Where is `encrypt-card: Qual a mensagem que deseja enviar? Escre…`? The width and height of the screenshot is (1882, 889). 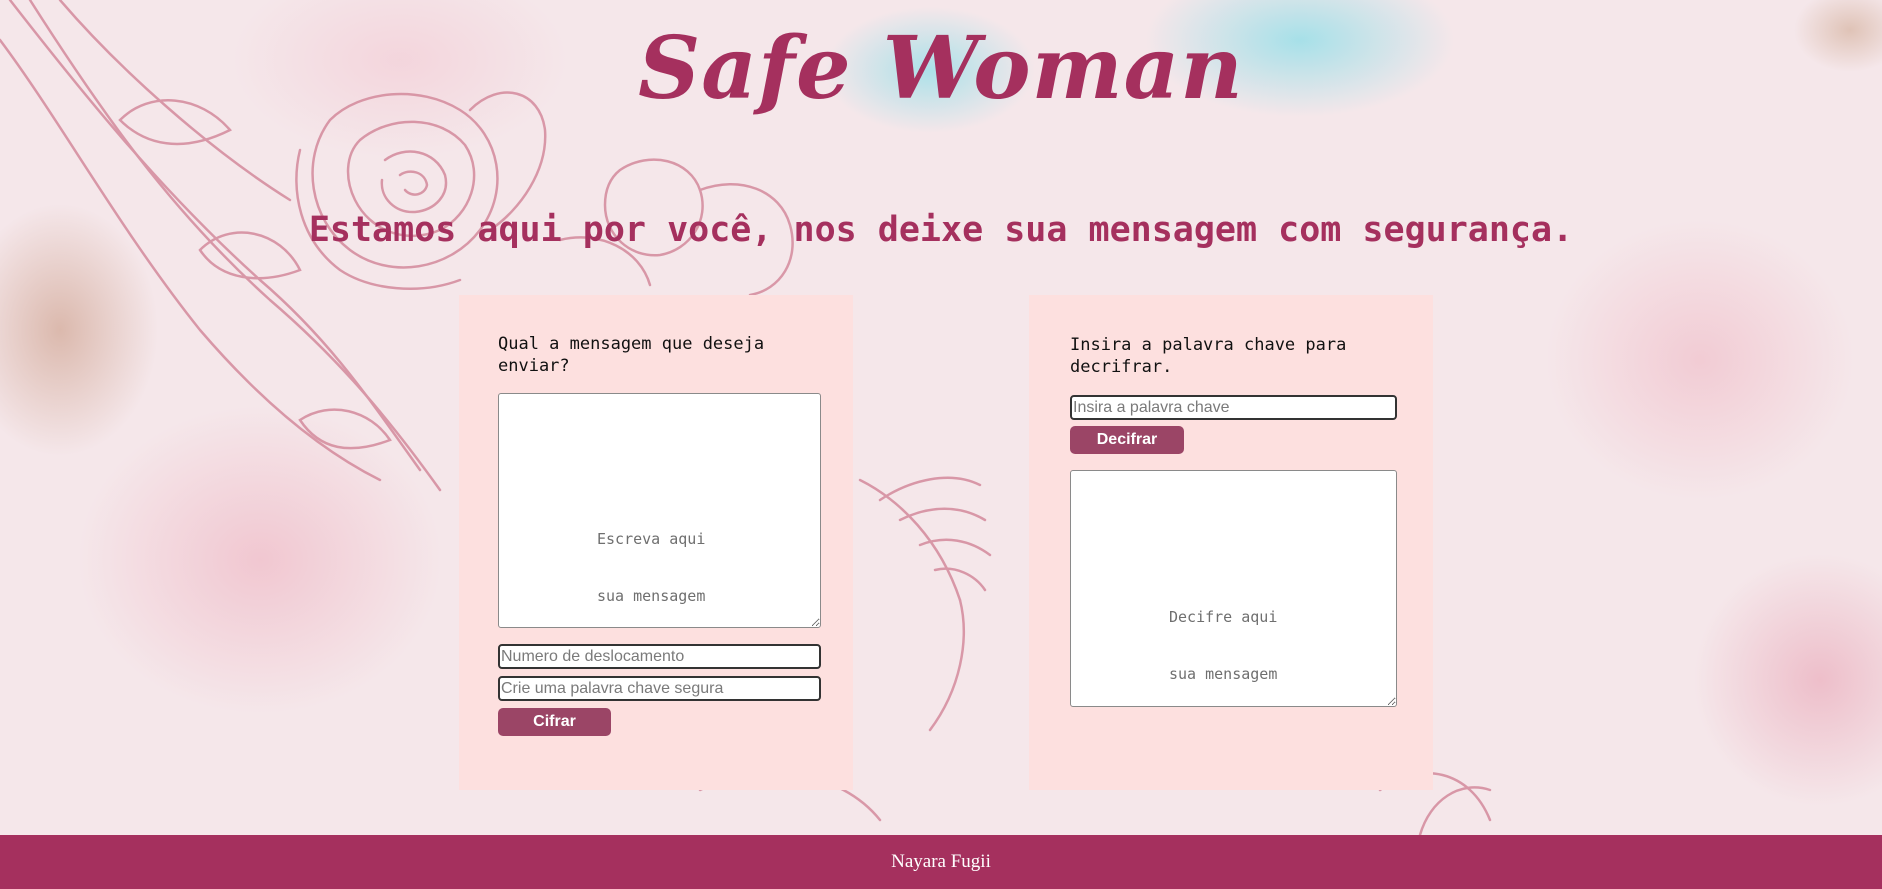
encrypt-card: Qual a mensagem que deseja enviar? Escre… is located at coordinates (656, 542).